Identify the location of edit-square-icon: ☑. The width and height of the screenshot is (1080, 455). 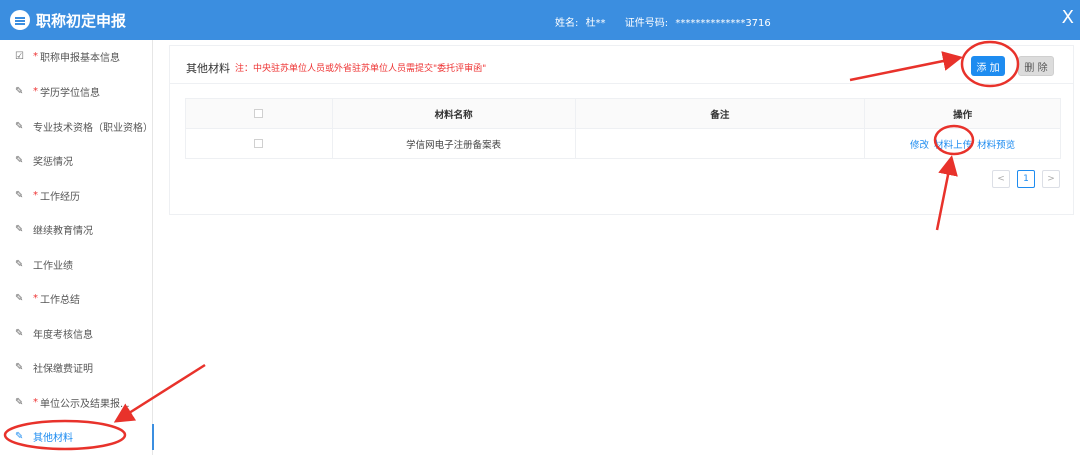
(19, 56).